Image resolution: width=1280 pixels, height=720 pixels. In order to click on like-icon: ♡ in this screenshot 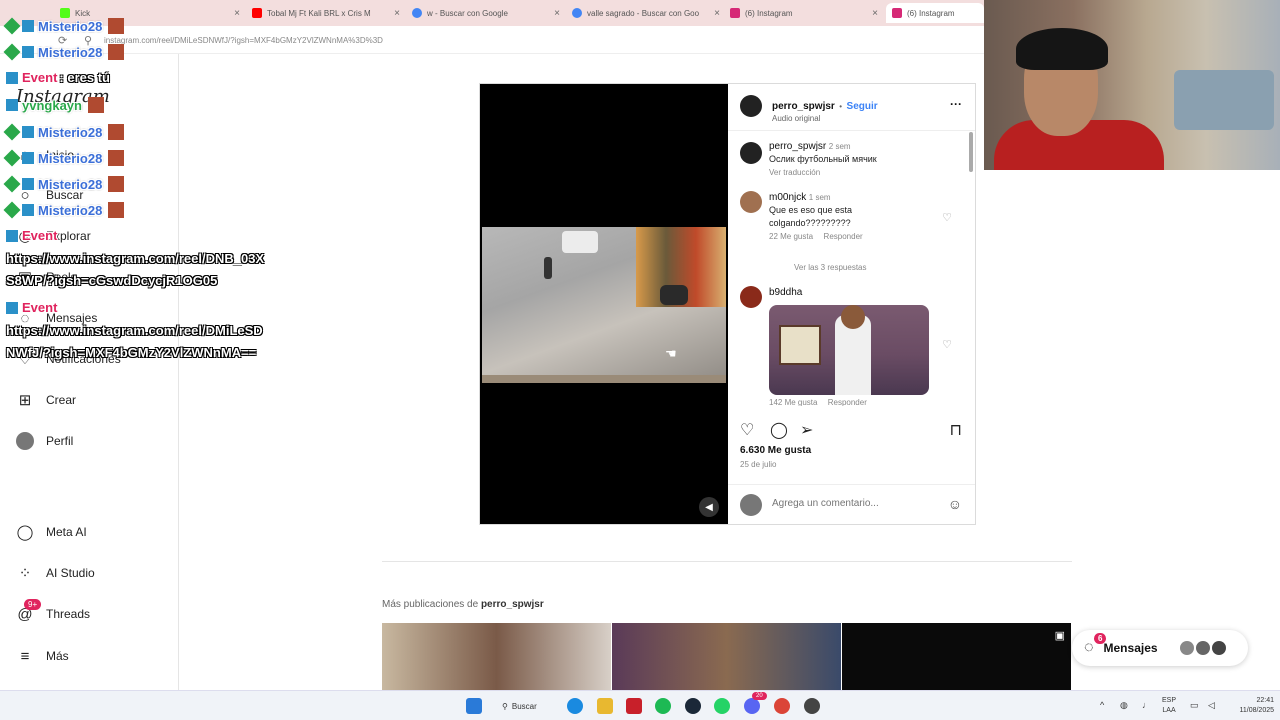, I will do `click(747, 430)`.